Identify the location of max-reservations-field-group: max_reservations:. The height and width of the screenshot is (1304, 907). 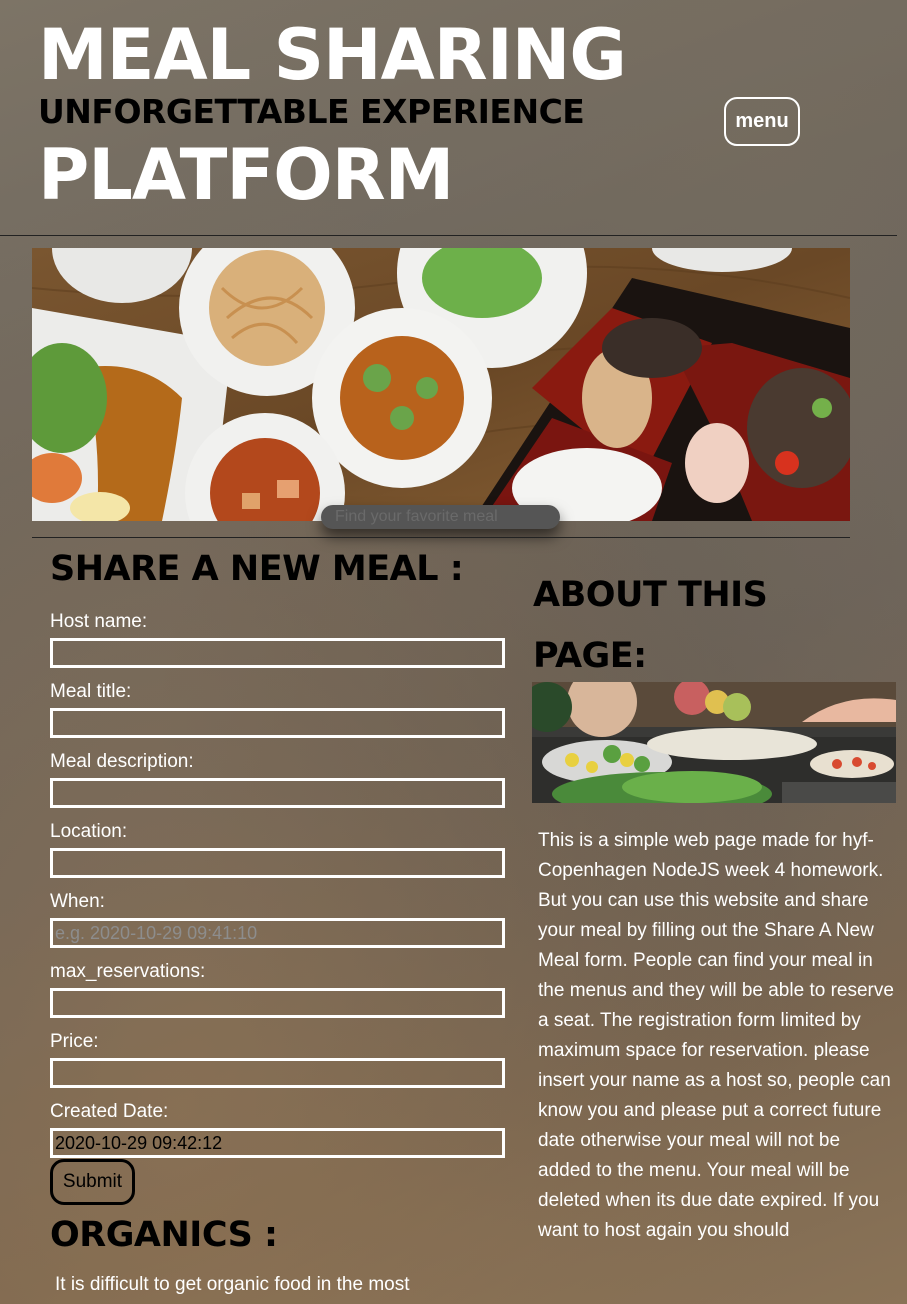
(278, 995).